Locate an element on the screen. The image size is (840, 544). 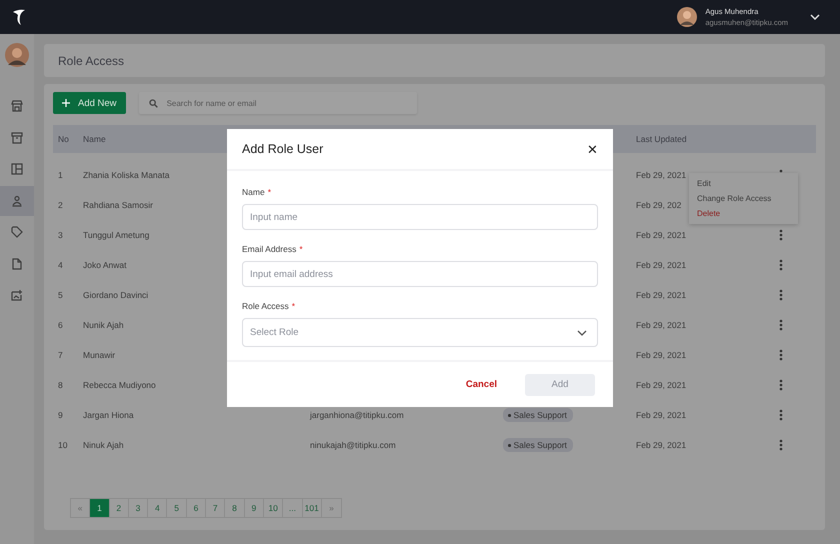
page-button: 3 is located at coordinates (138, 508).